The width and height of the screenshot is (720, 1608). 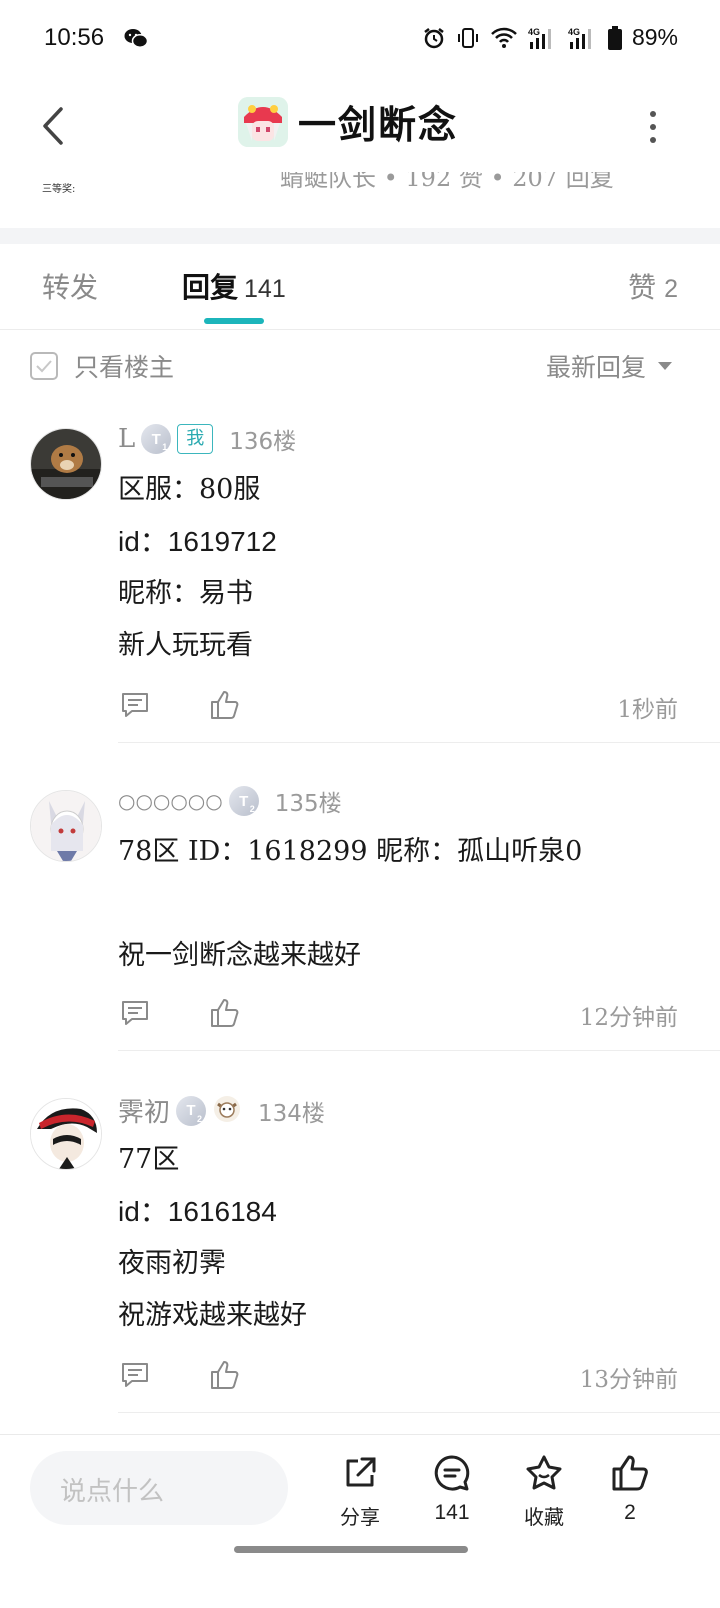 I want to click on level-badge: T1, so click(x=156, y=439).